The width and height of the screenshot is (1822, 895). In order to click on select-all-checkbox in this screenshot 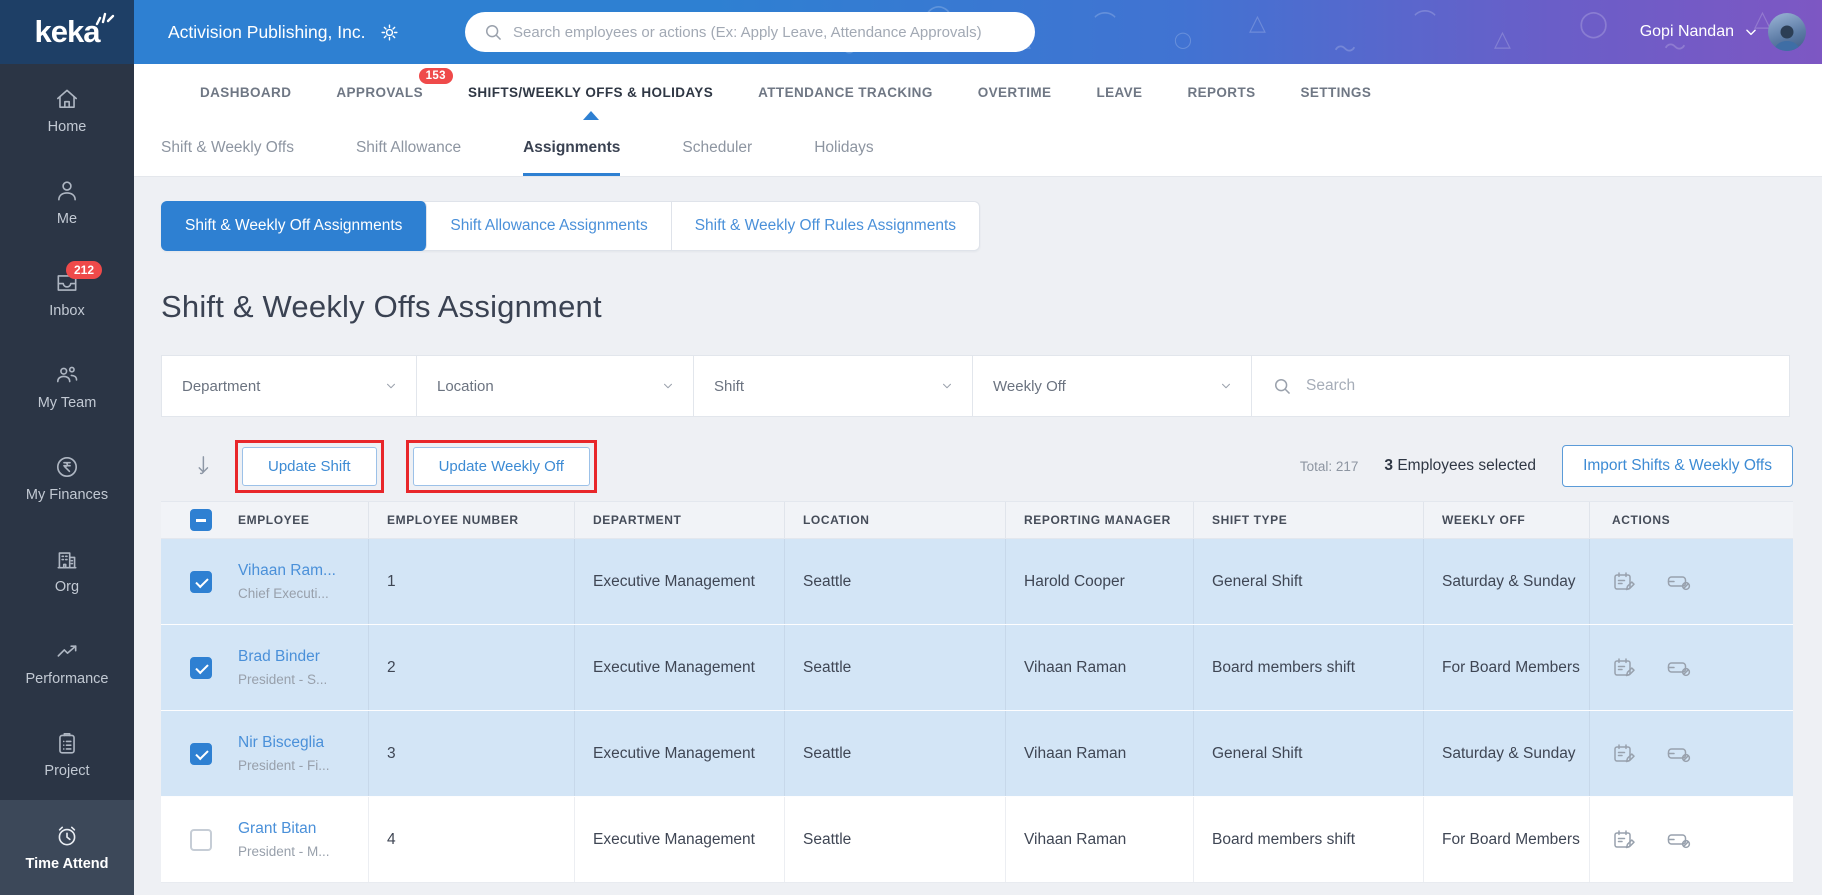, I will do `click(201, 520)`.